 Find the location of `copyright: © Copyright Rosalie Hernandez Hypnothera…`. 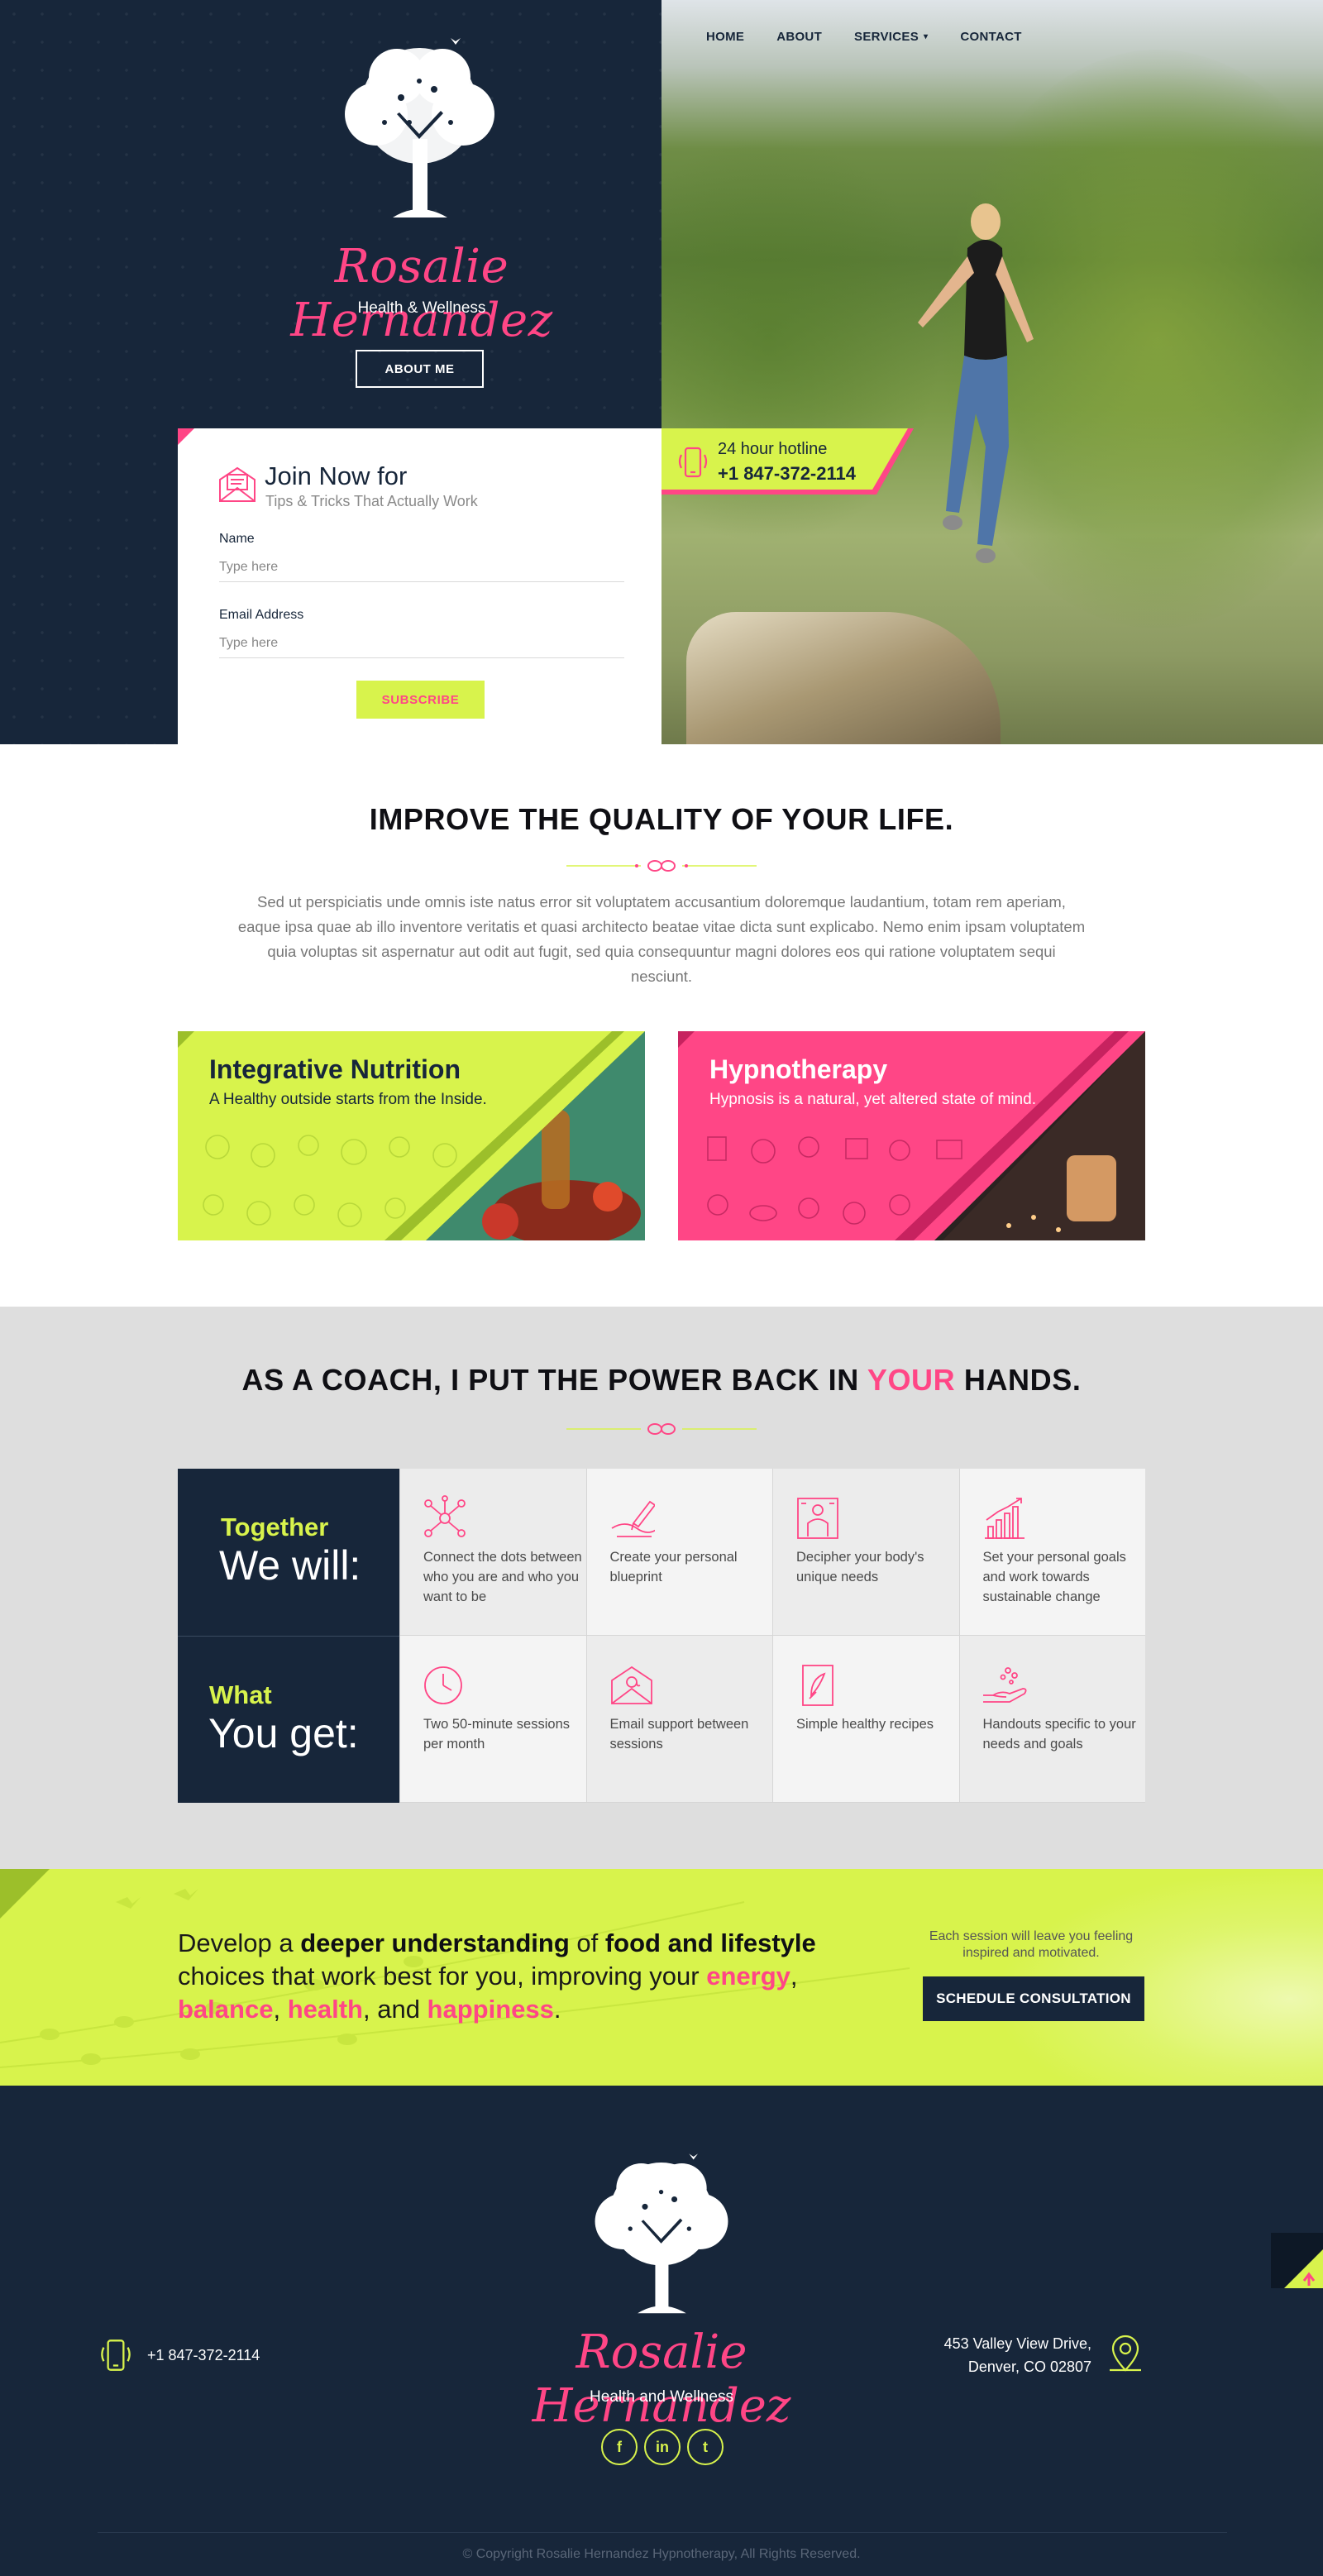

copyright: © Copyright Rosalie Hernandez Hypnothera… is located at coordinates (661, 2554).